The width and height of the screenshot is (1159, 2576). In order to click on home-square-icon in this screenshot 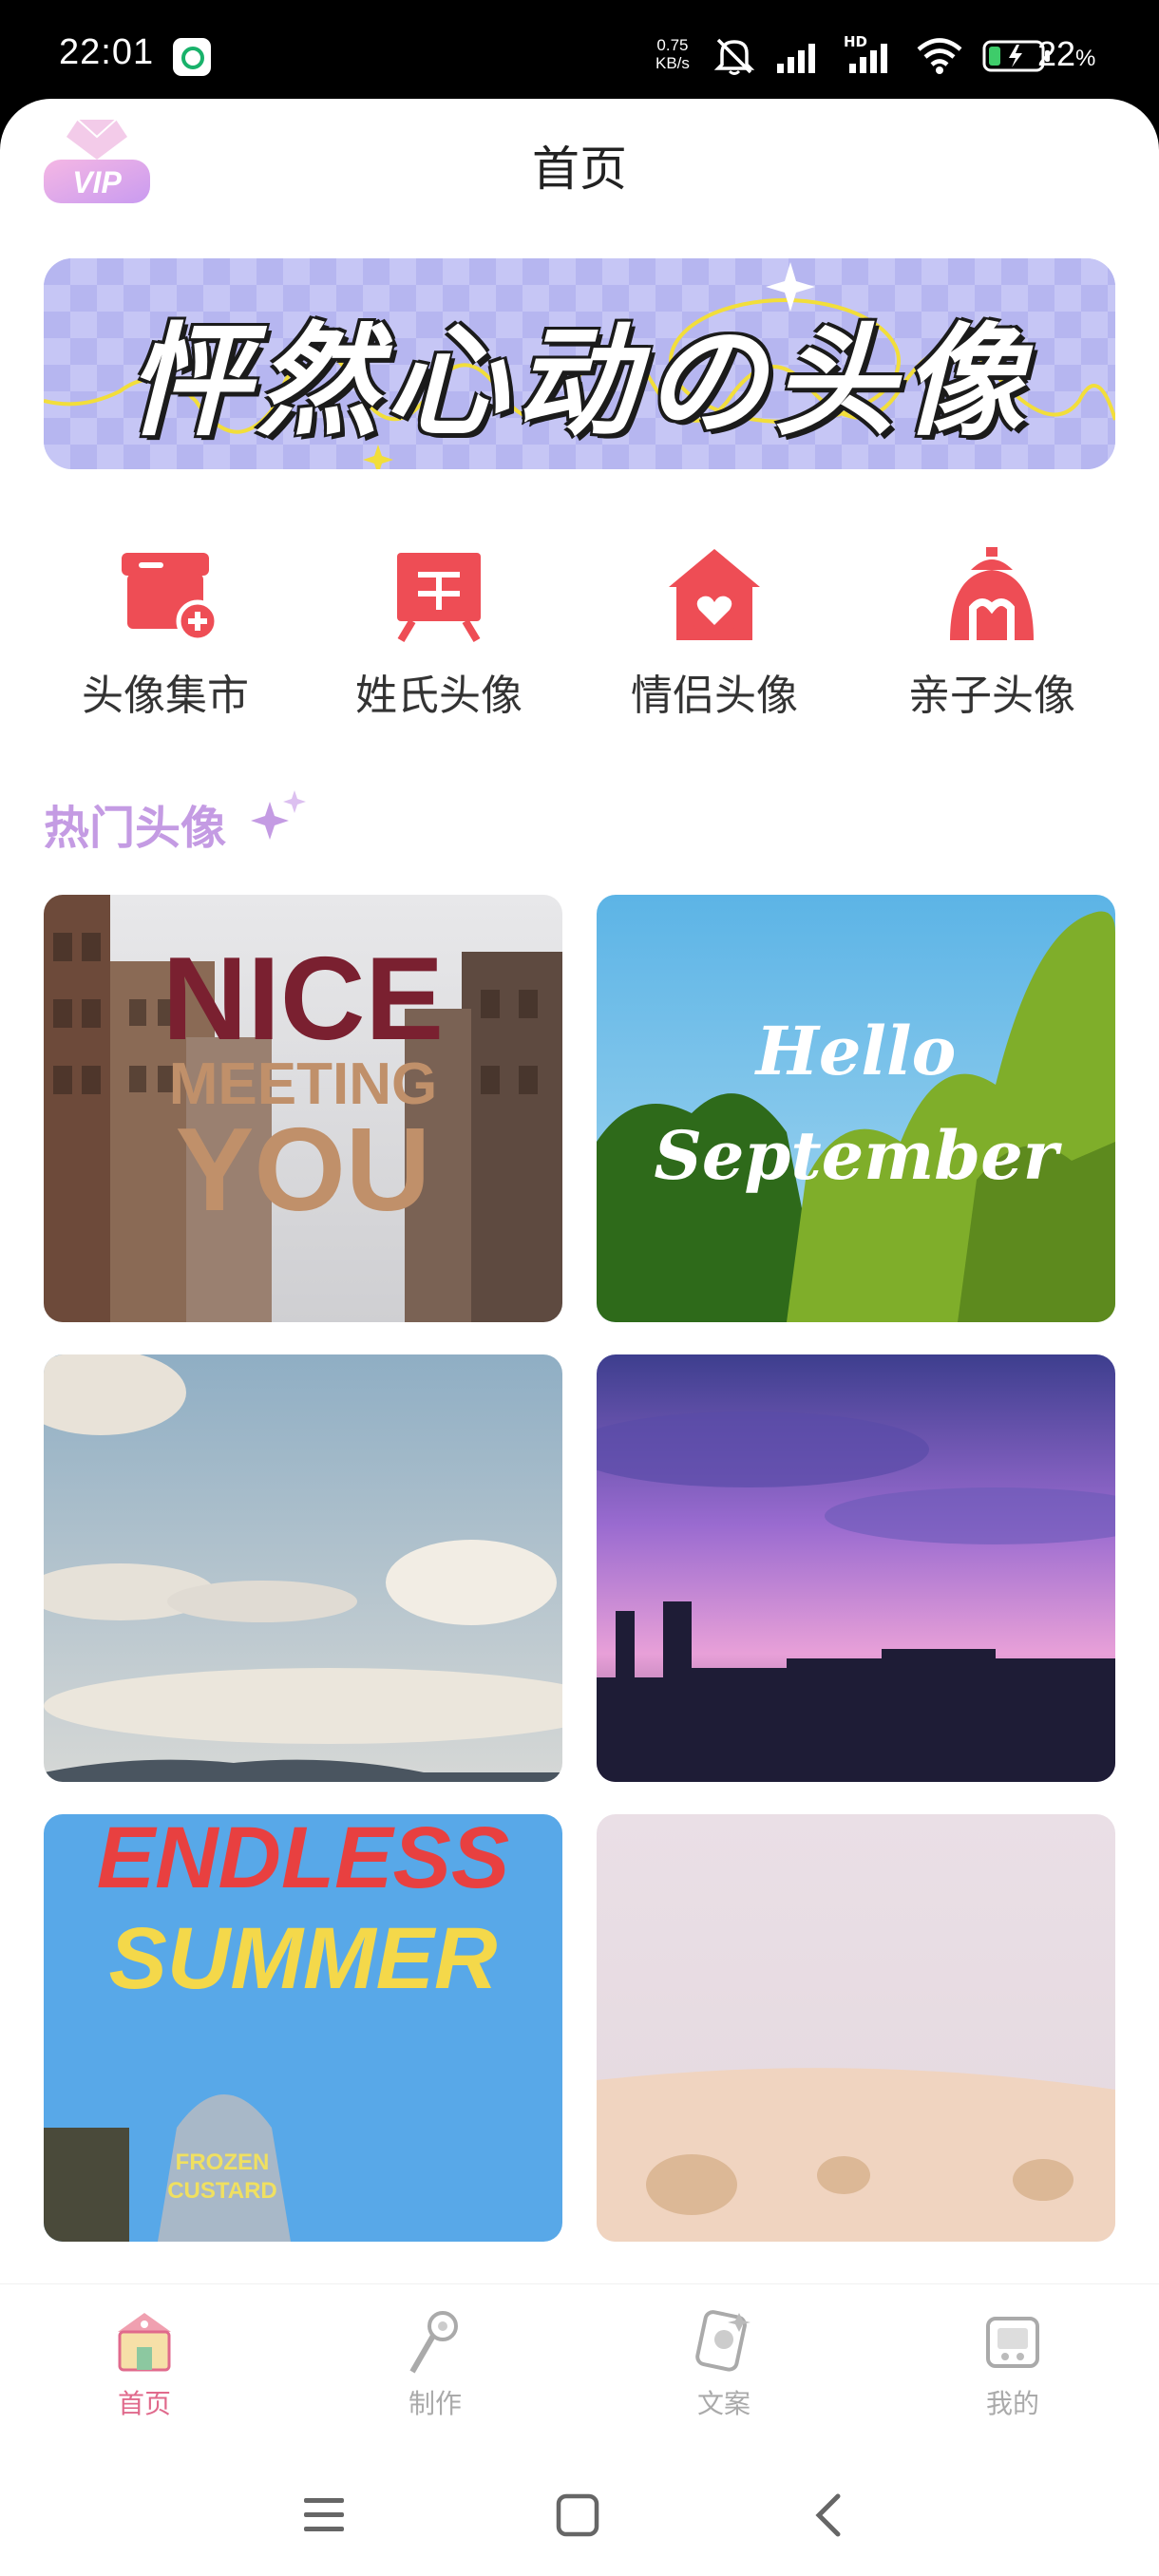, I will do `click(577, 2515)`.